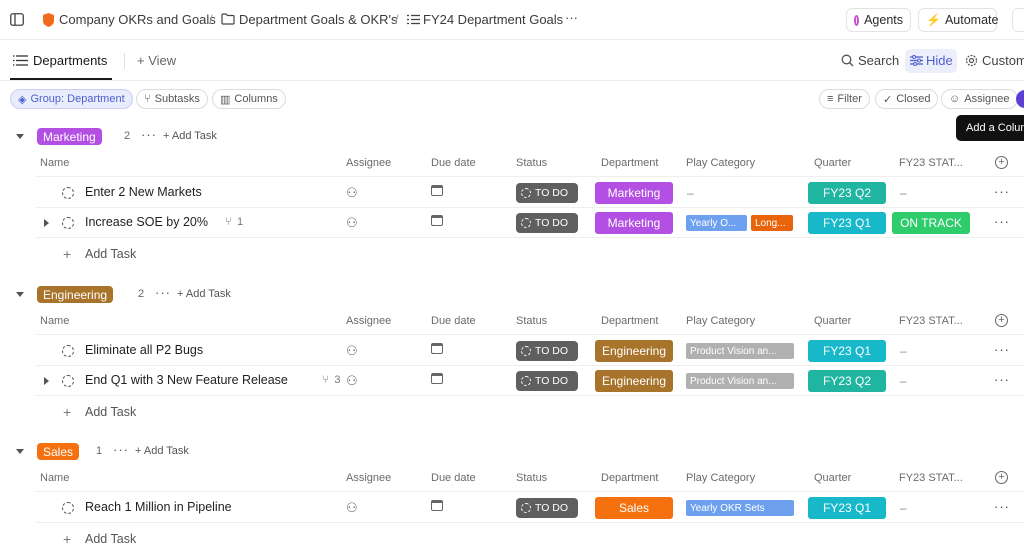 The image size is (1024, 557). What do you see at coordinates (156, 60) in the screenshot?
I see `add-view-button: + View` at bounding box center [156, 60].